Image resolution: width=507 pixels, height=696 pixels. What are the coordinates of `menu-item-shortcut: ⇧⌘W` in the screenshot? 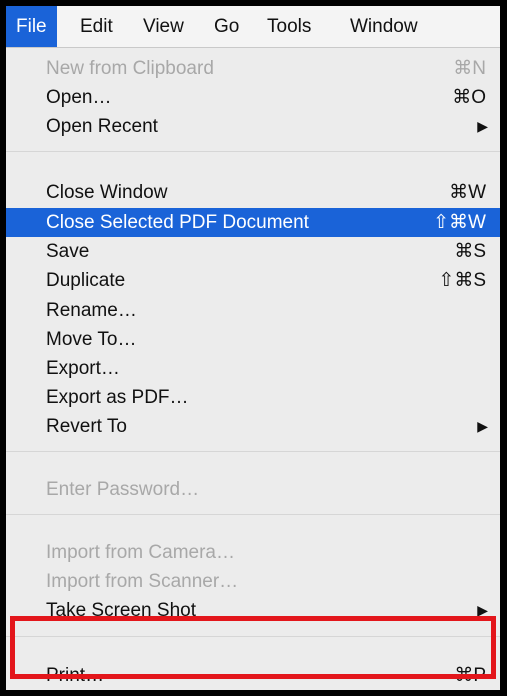 It's located at (459, 222).